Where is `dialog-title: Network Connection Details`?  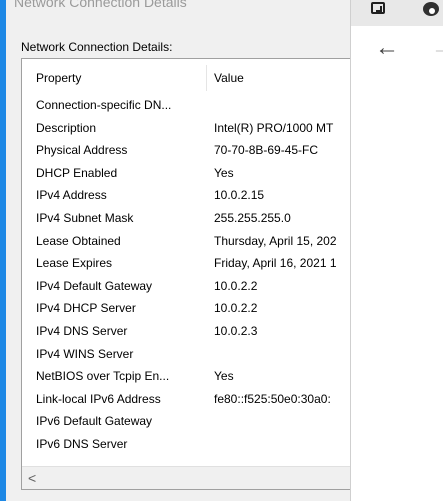 dialog-title: Network Connection Details is located at coordinates (100, 5).